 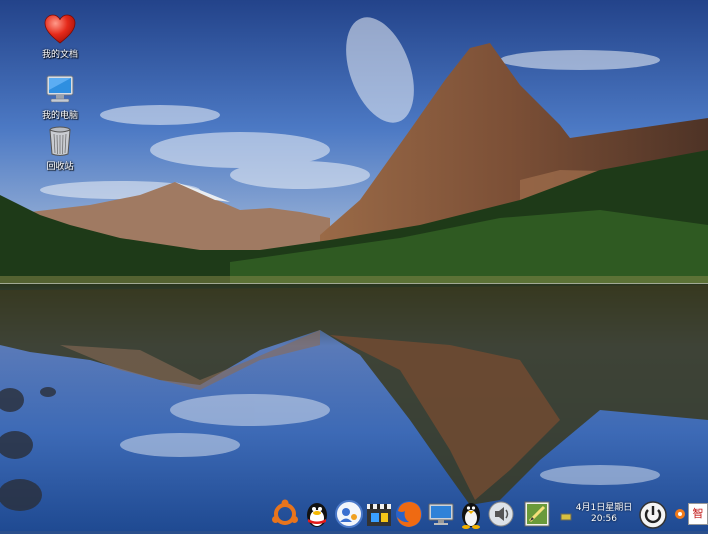 What do you see at coordinates (59, 55) in the screenshot?
I see `desktop-icon-label: 我的文档` at bounding box center [59, 55].